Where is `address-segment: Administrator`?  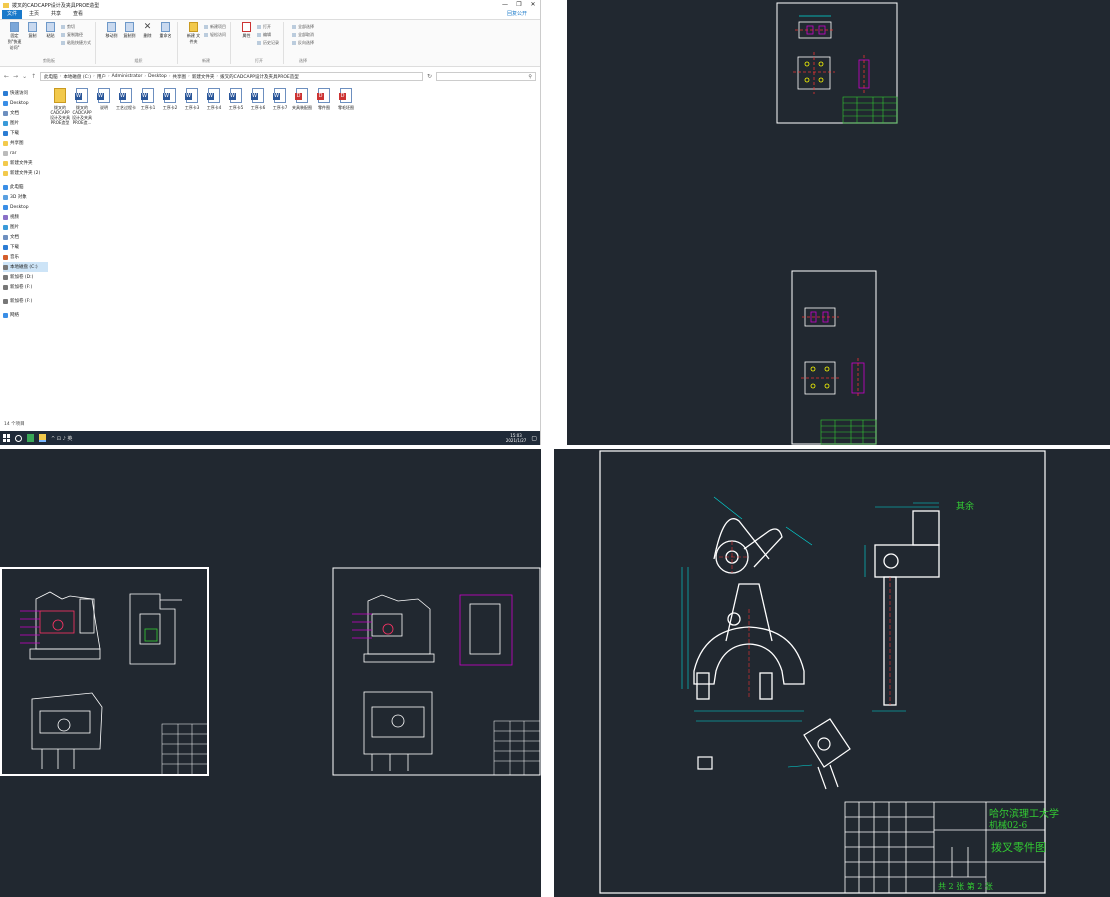
address-segment: Administrator is located at coordinates (127, 76).